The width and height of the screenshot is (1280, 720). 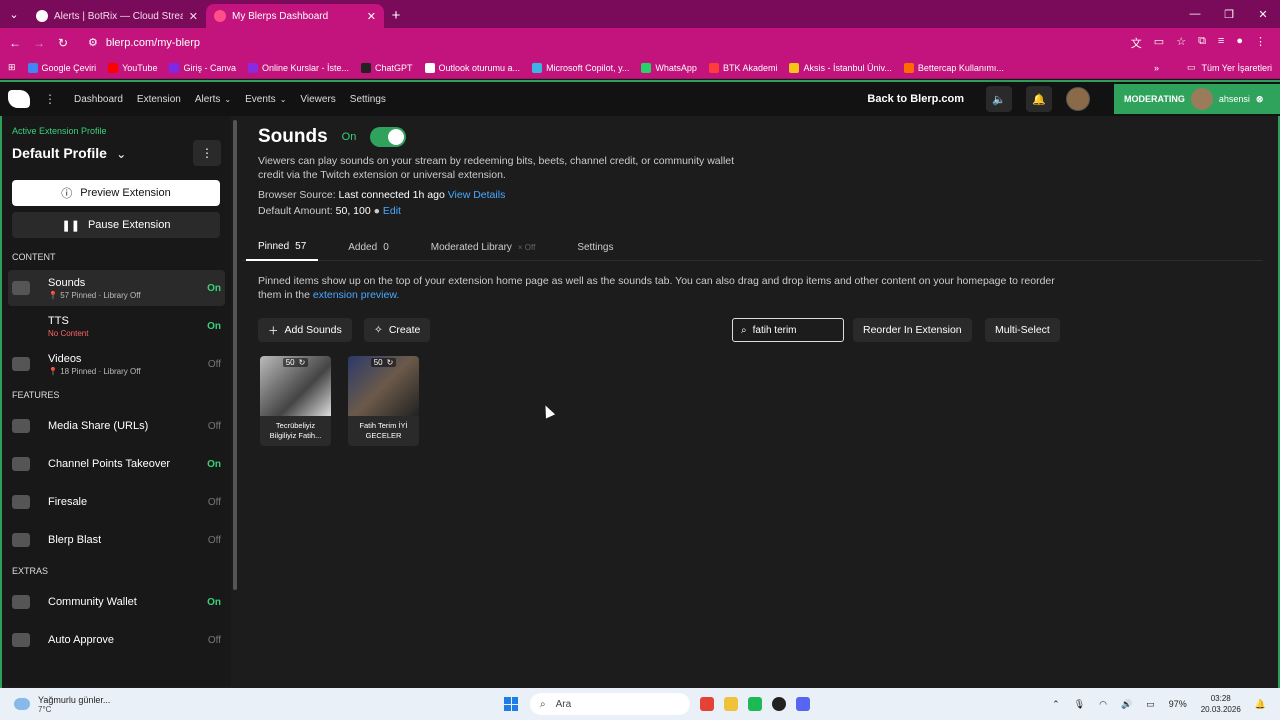 What do you see at coordinates (116, 502) in the screenshot?
I see `sidebar-item-firesale: Firesale Off` at bounding box center [116, 502].